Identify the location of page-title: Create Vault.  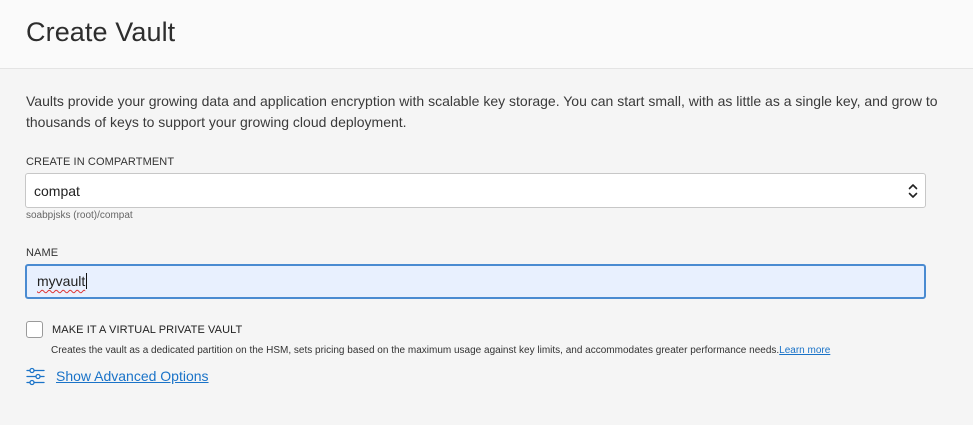
(101, 32).